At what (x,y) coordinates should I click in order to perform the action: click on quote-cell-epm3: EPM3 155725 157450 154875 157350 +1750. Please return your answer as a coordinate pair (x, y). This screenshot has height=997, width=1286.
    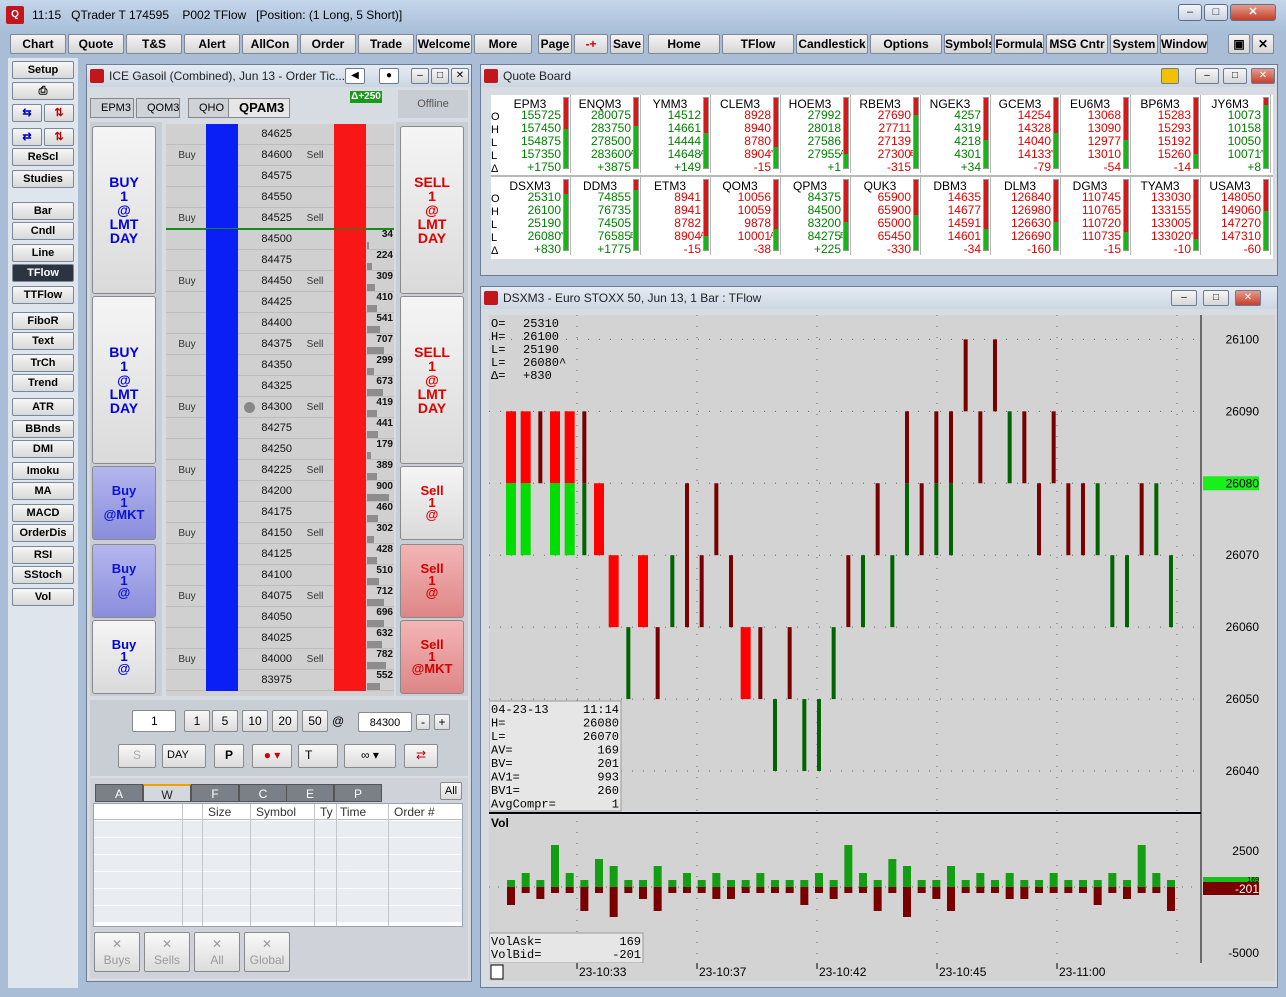
    Looking at the image, I should click on (536, 134).